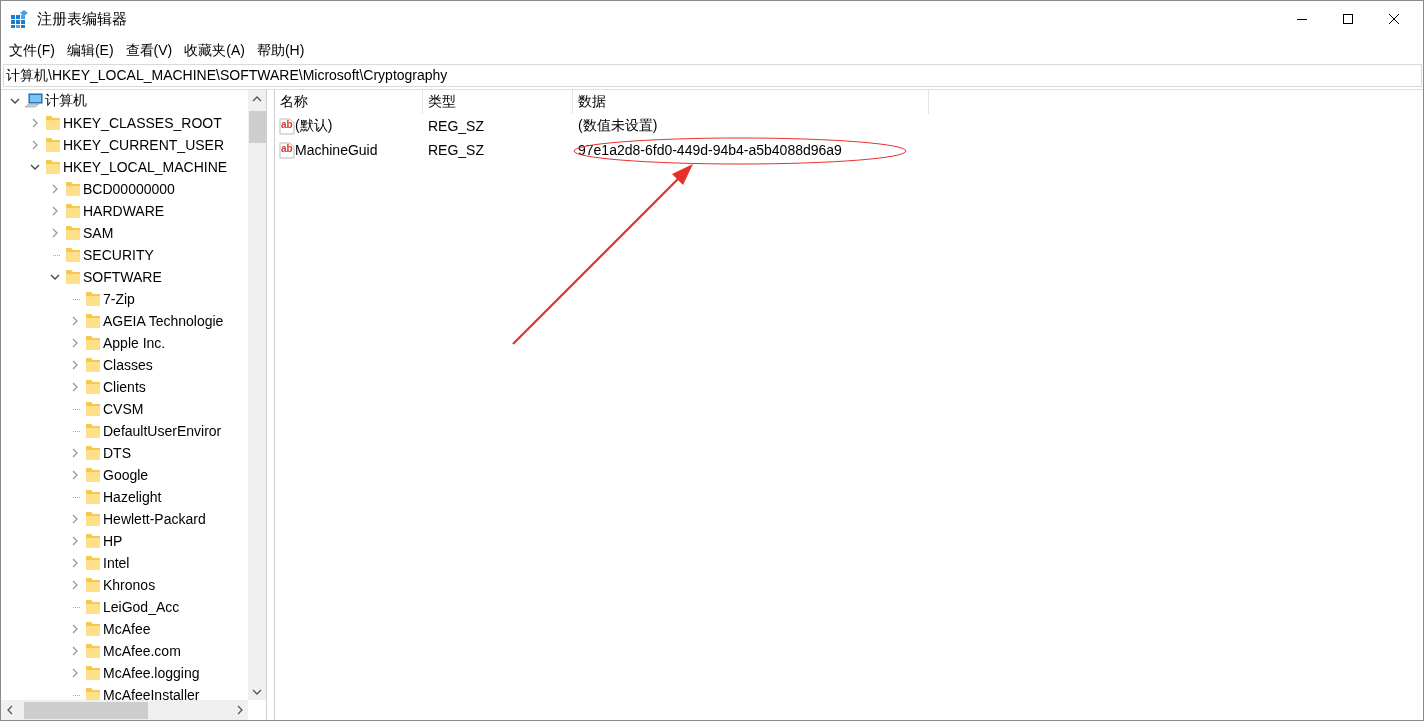 The height and width of the screenshot is (721, 1424). I want to click on app-icon, so click(20, 19).